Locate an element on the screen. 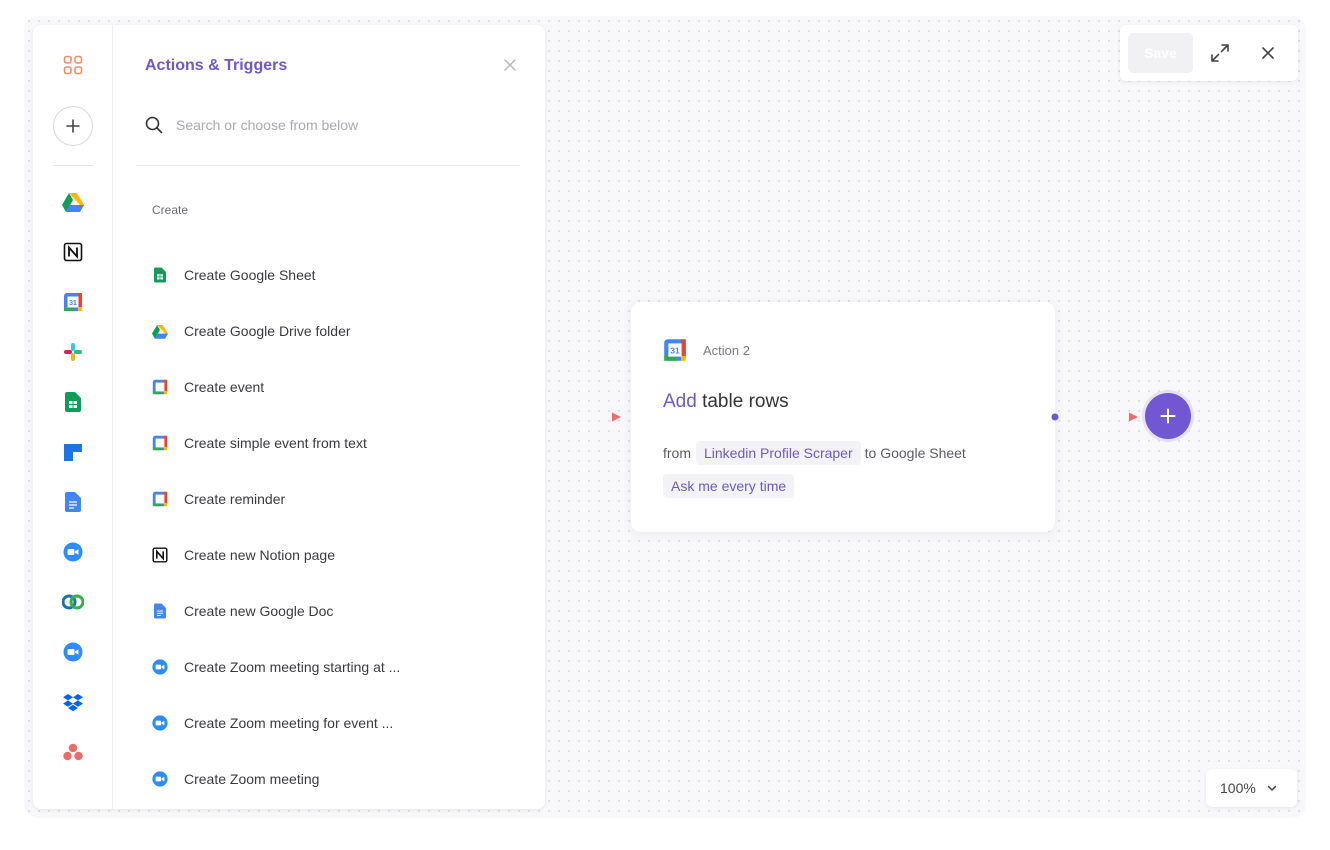  list-item-label: Create new Google Doc is located at coordinates (258, 611).